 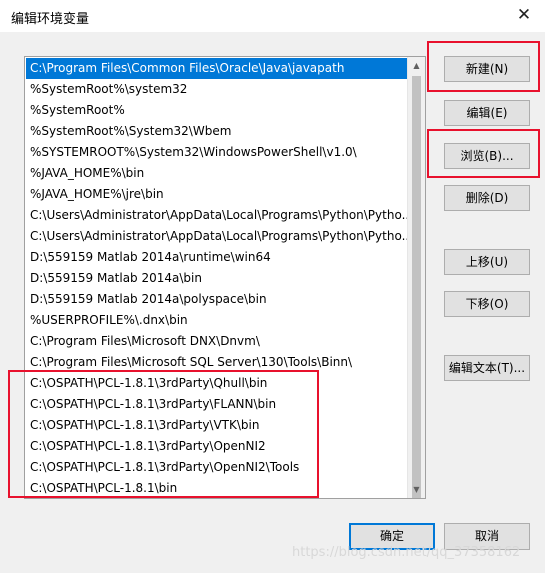 What do you see at coordinates (524, 15) in the screenshot?
I see `close-icon: ✕` at bounding box center [524, 15].